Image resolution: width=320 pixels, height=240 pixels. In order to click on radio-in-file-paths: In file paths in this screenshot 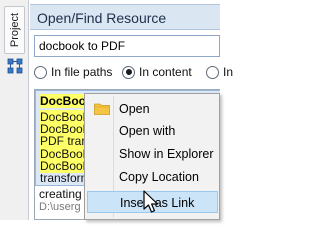, I will do `click(73, 72)`.